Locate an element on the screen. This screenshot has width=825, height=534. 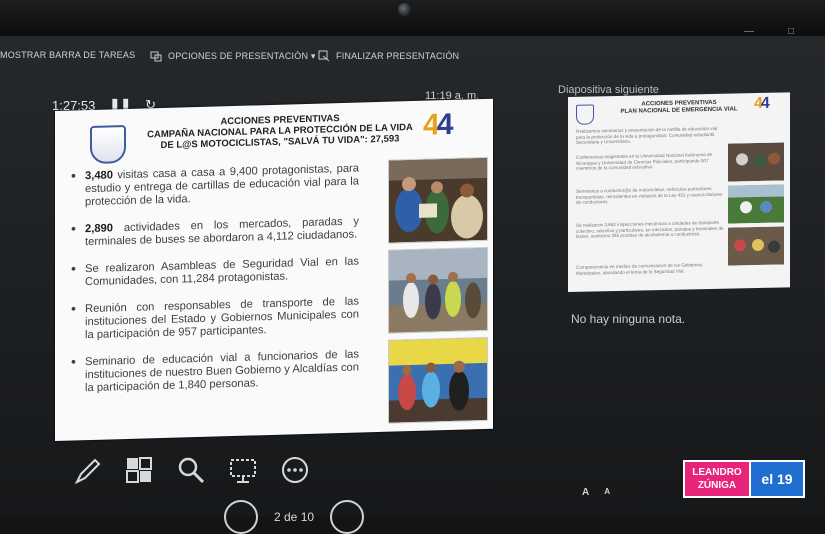
show-taskbar-label: MOSTRAR BARRA DE TAREAS is located at coordinates (68, 55).